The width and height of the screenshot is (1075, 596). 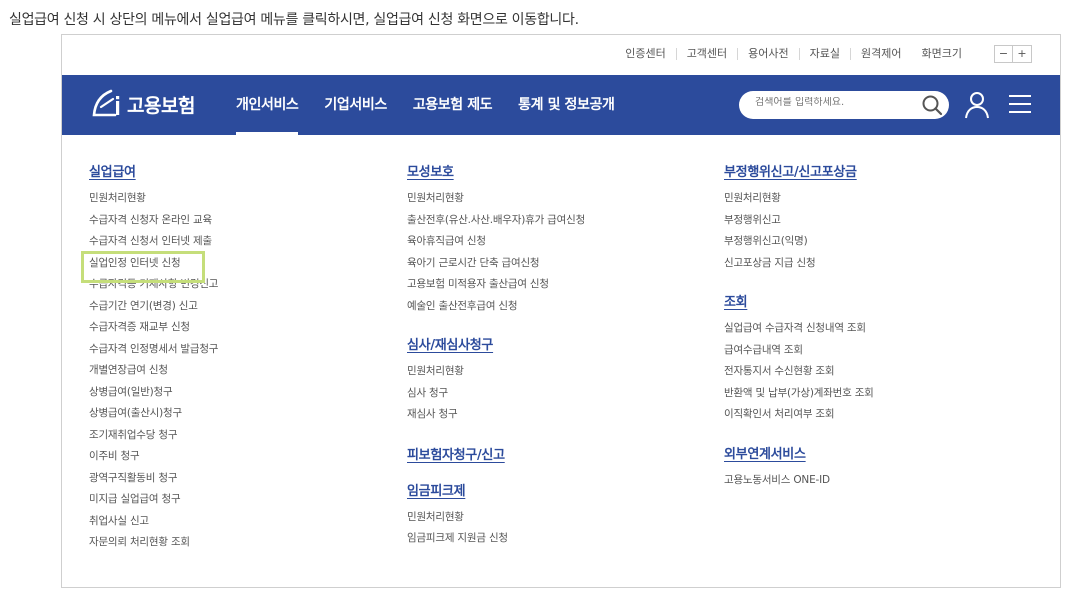 I want to click on section-title-insured-claim: 피보험자청구/신고, so click(x=496, y=453).